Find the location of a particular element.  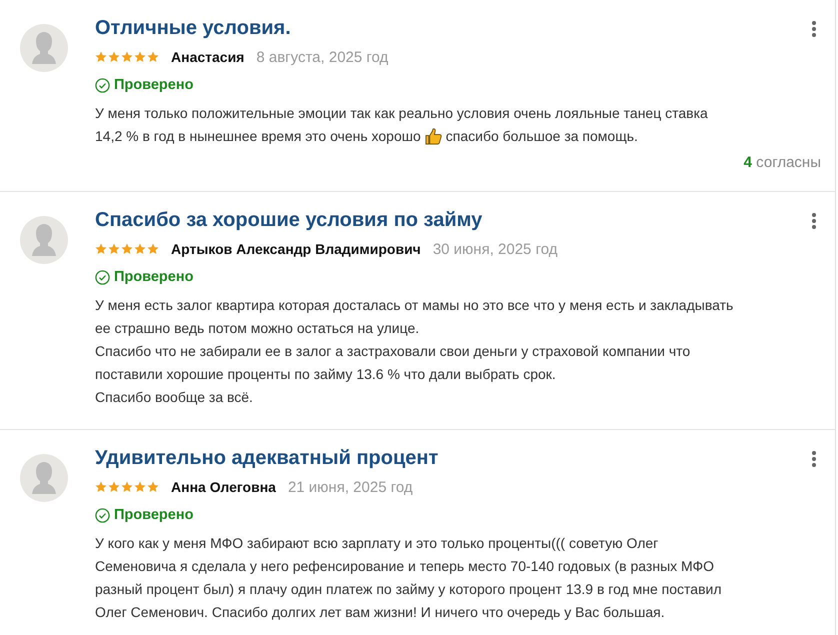

review-text: 14,2 % в год в нынешнее время это очень хорошо is located at coordinates (258, 136).